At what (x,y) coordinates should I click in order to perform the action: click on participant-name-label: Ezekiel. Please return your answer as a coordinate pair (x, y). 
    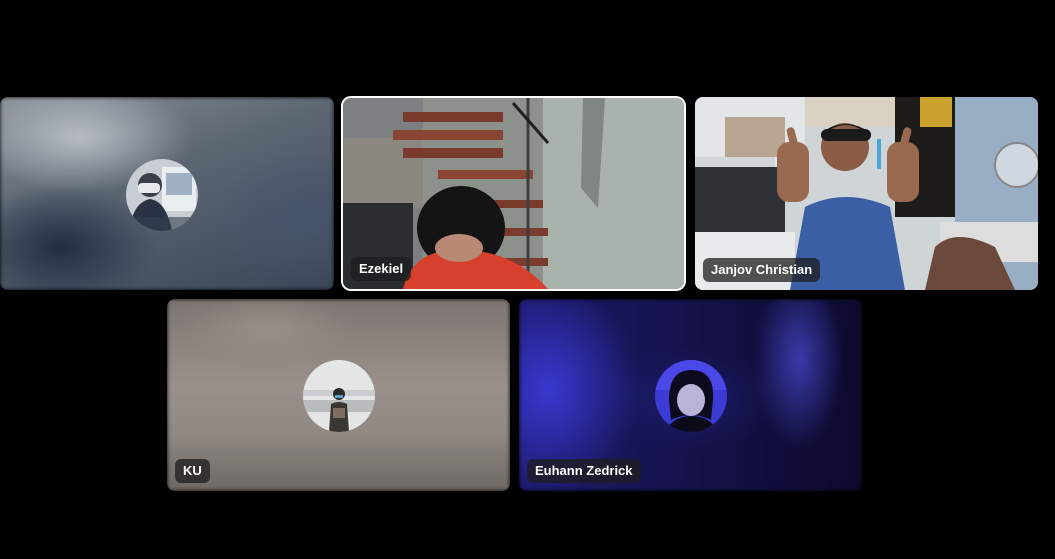
    Looking at the image, I should click on (381, 269).